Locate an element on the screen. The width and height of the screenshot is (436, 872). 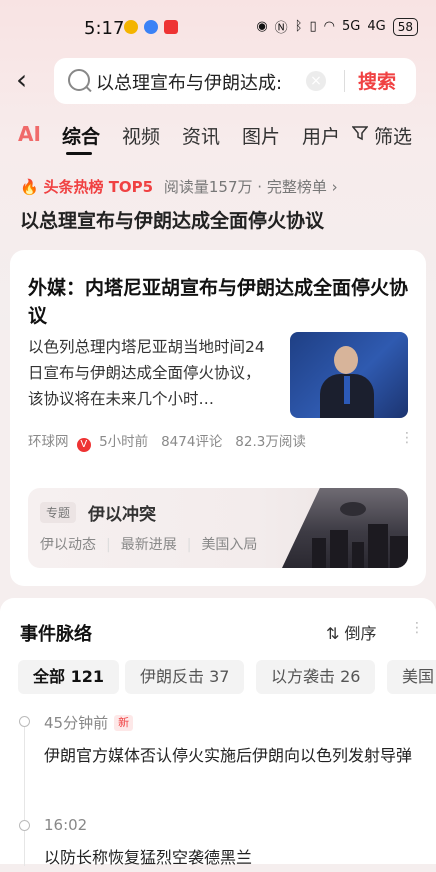
chip-all: 全部 121 is located at coordinates (68, 677).